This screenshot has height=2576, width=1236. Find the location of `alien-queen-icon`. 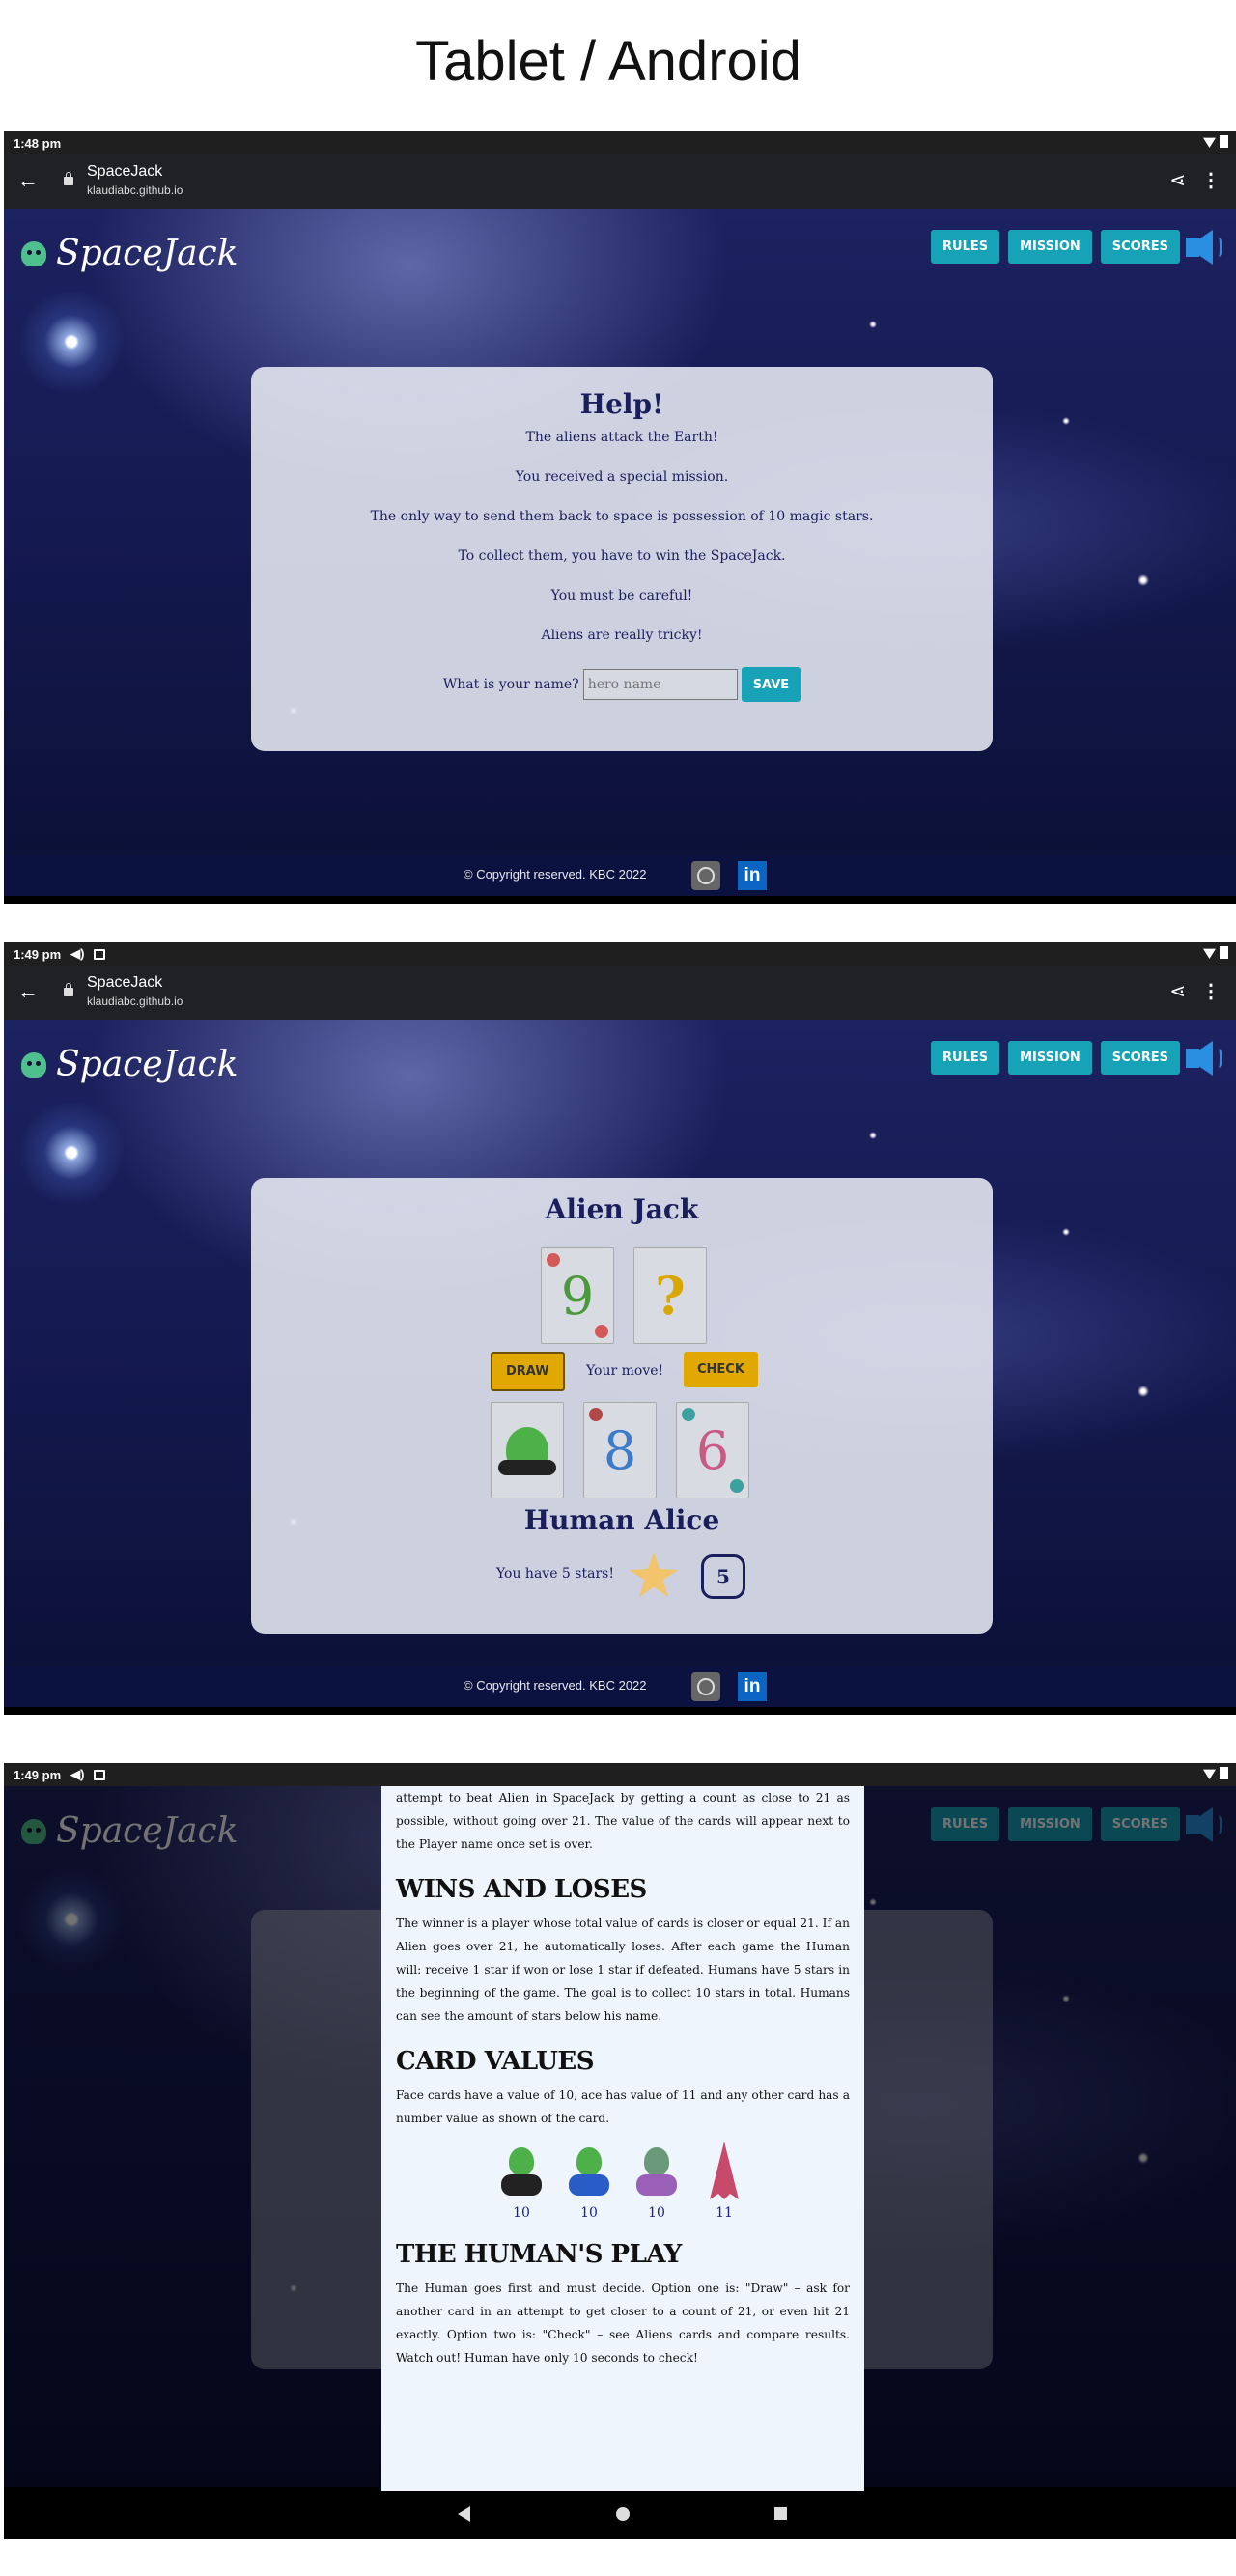

alien-queen-icon is located at coordinates (589, 2171).